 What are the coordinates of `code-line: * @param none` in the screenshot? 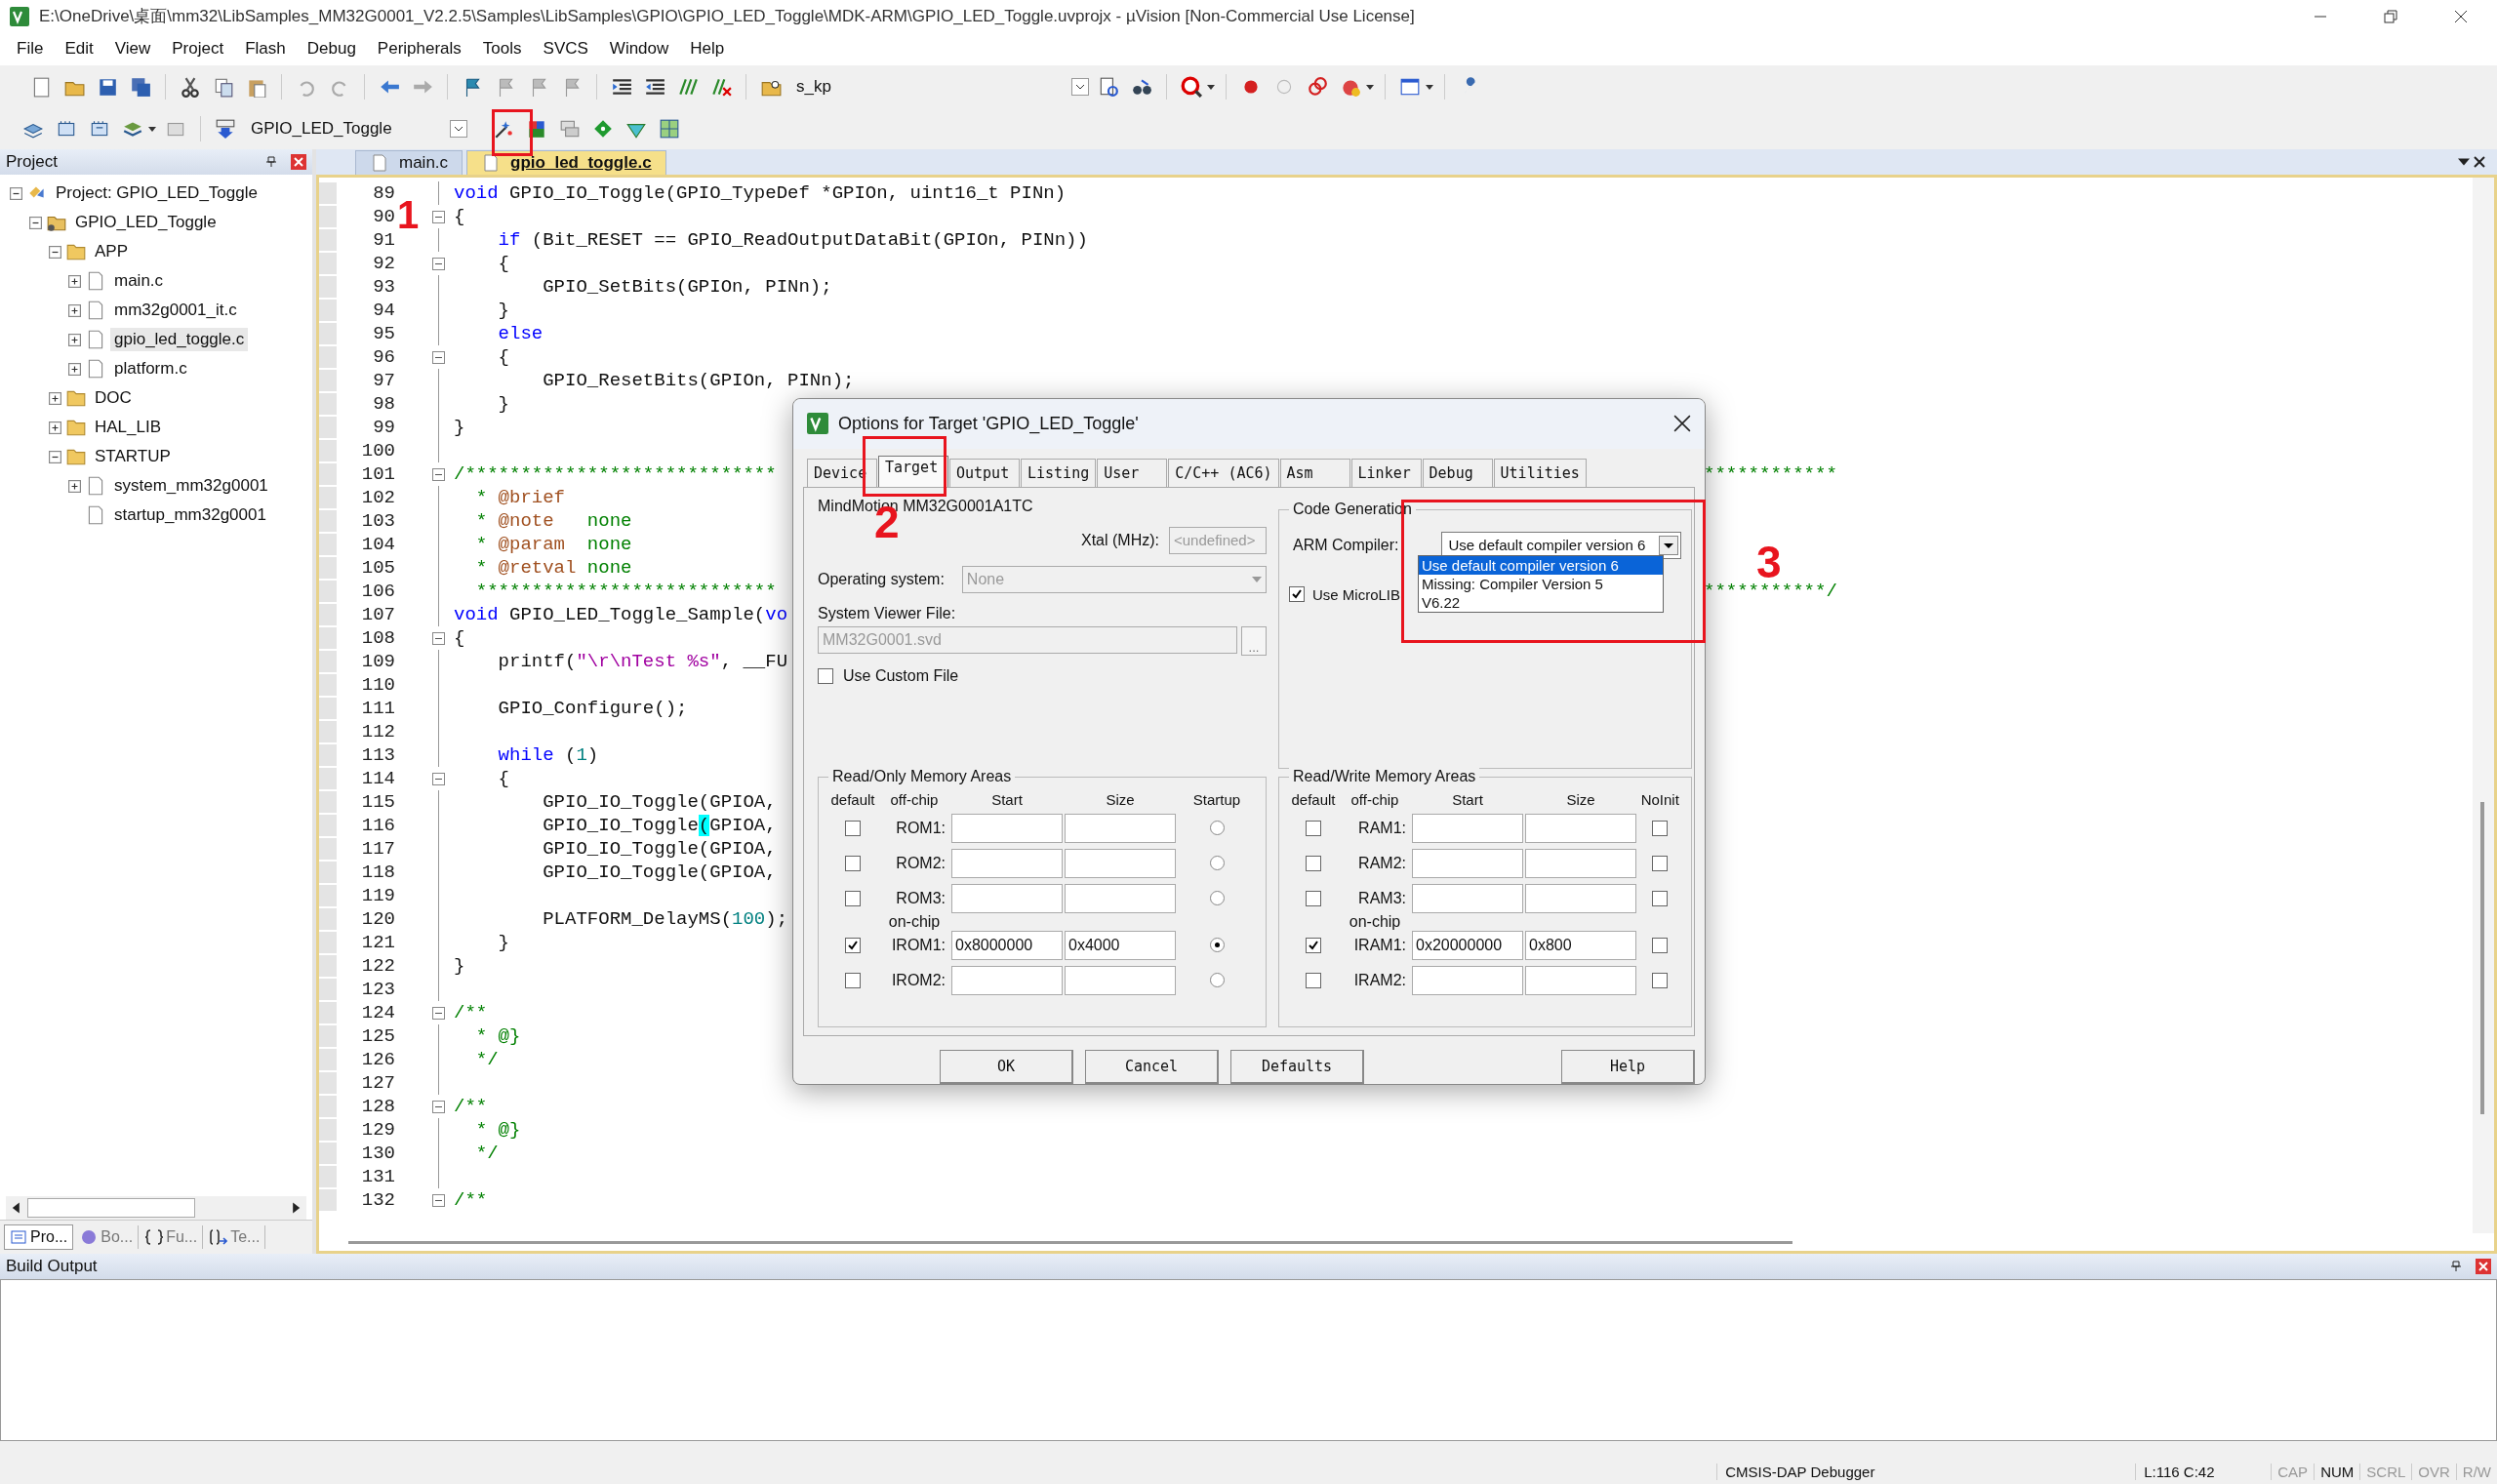 It's located at (553, 544).